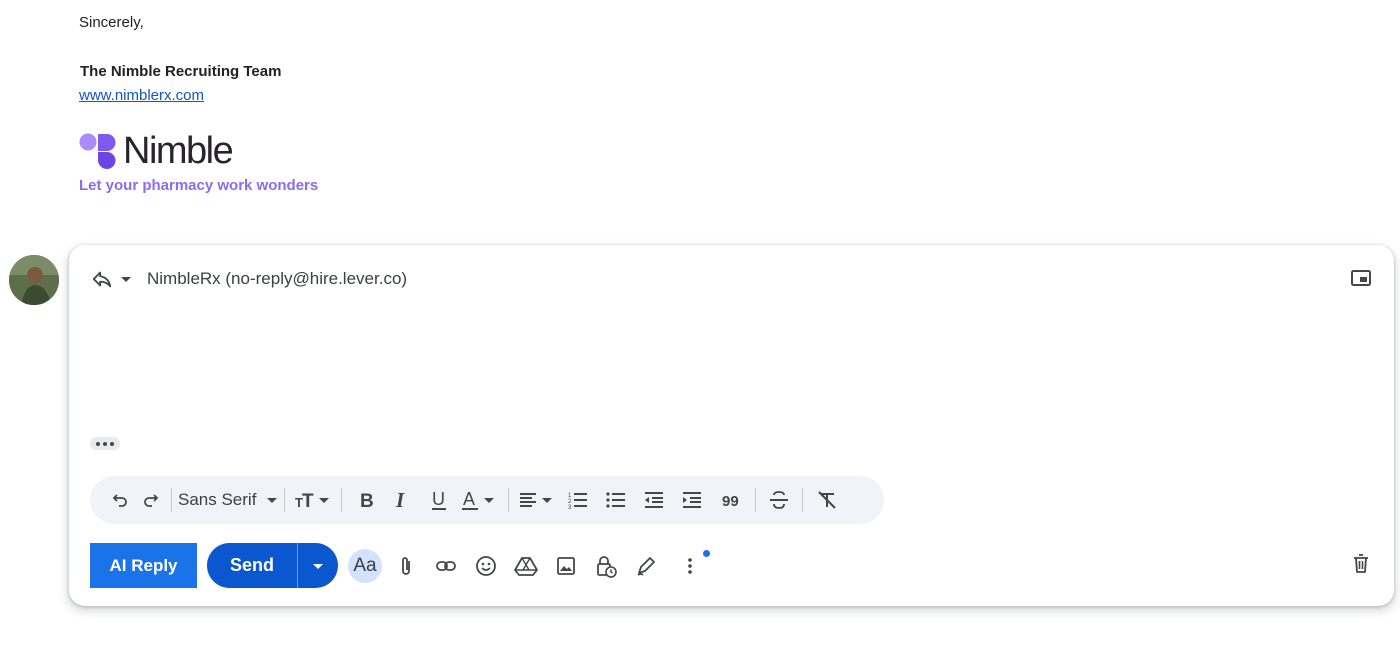 This screenshot has height=656, width=1400. What do you see at coordinates (252, 565) in the screenshot?
I see `send-button: Send` at bounding box center [252, 565].